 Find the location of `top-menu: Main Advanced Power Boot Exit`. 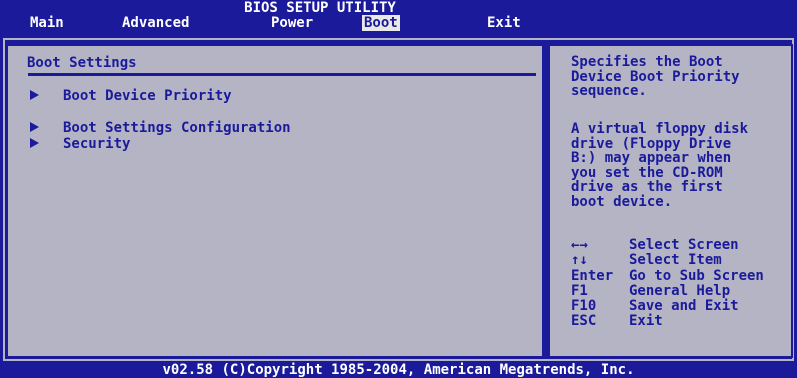

top-menu: Main Advanced Power Boot Exit is located at coordinates (398, 23).